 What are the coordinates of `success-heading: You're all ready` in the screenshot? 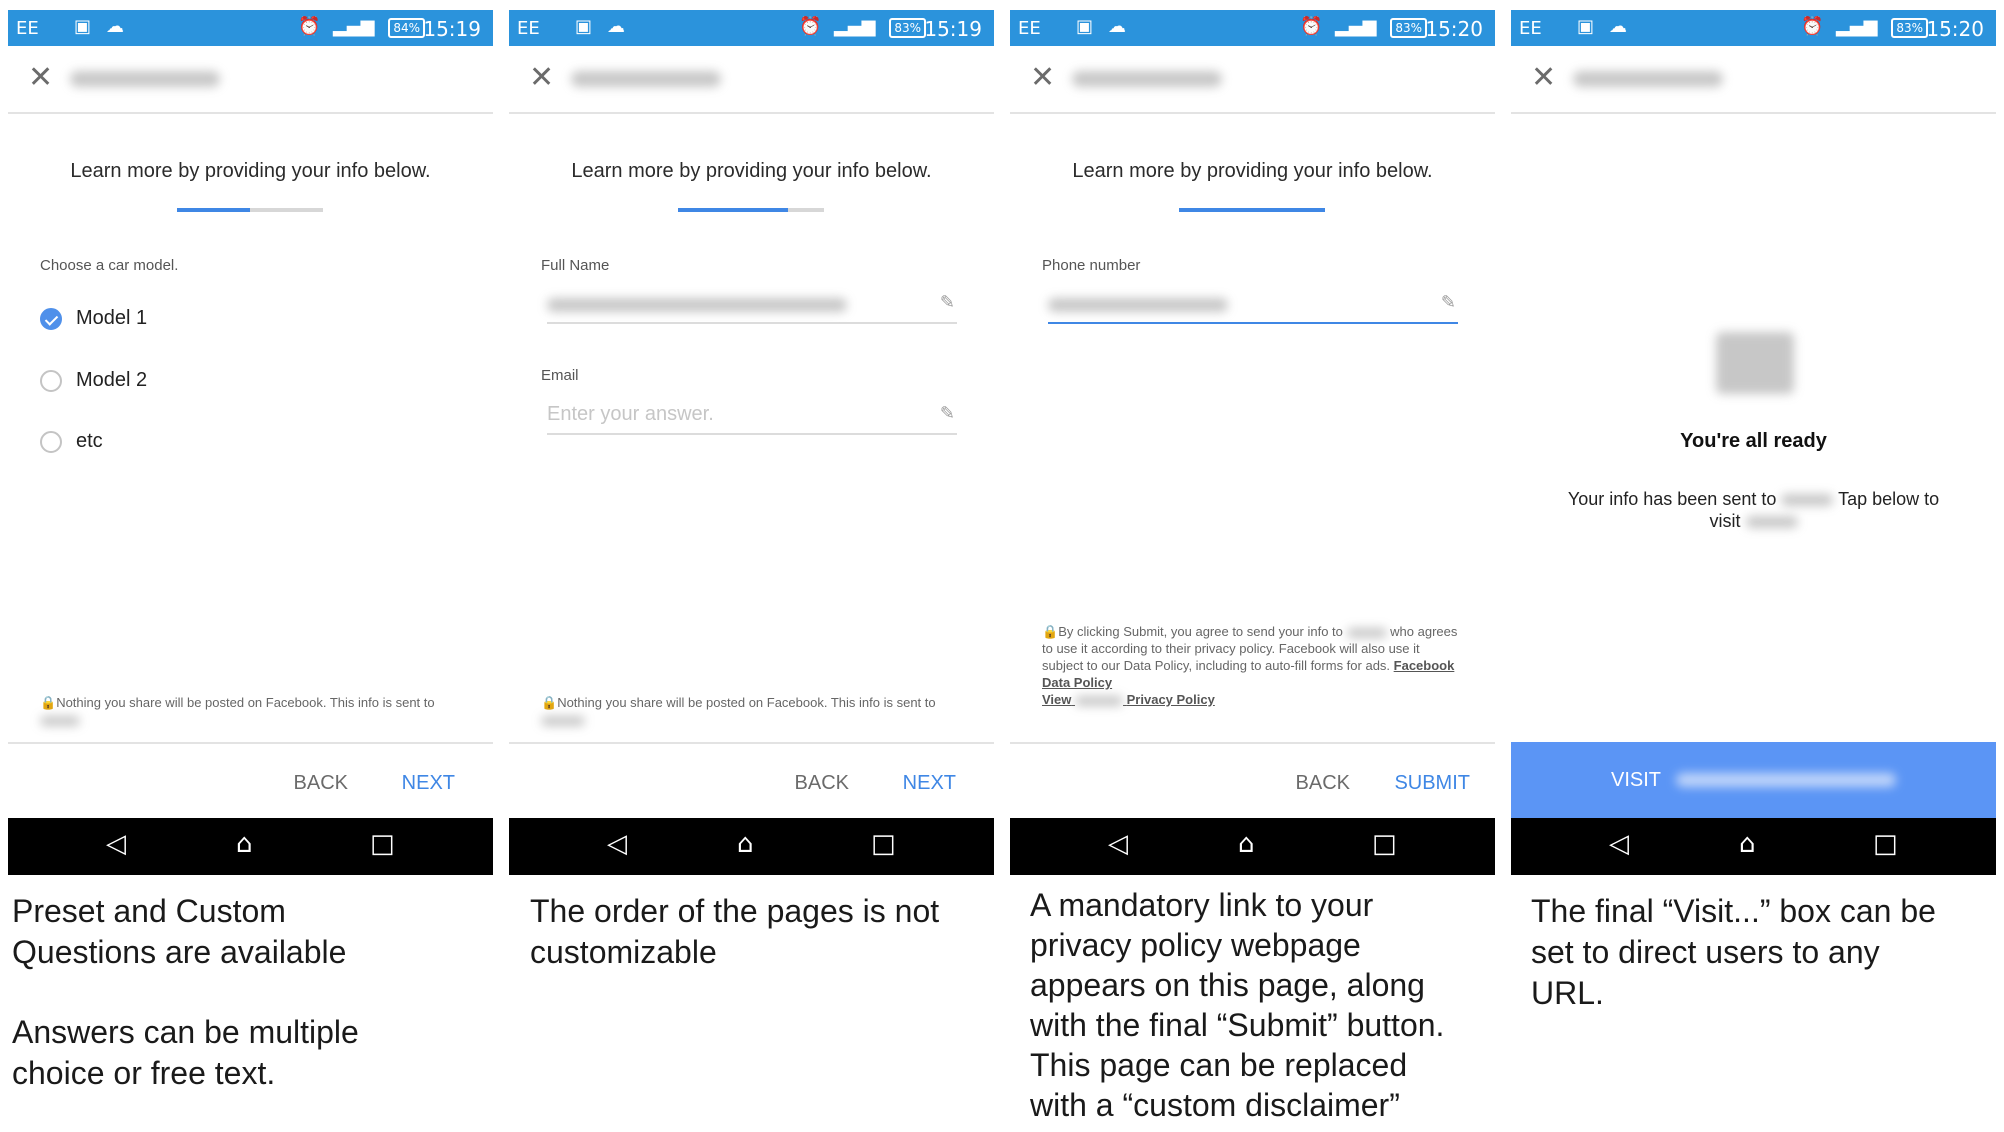 It's located at (1753, 441).